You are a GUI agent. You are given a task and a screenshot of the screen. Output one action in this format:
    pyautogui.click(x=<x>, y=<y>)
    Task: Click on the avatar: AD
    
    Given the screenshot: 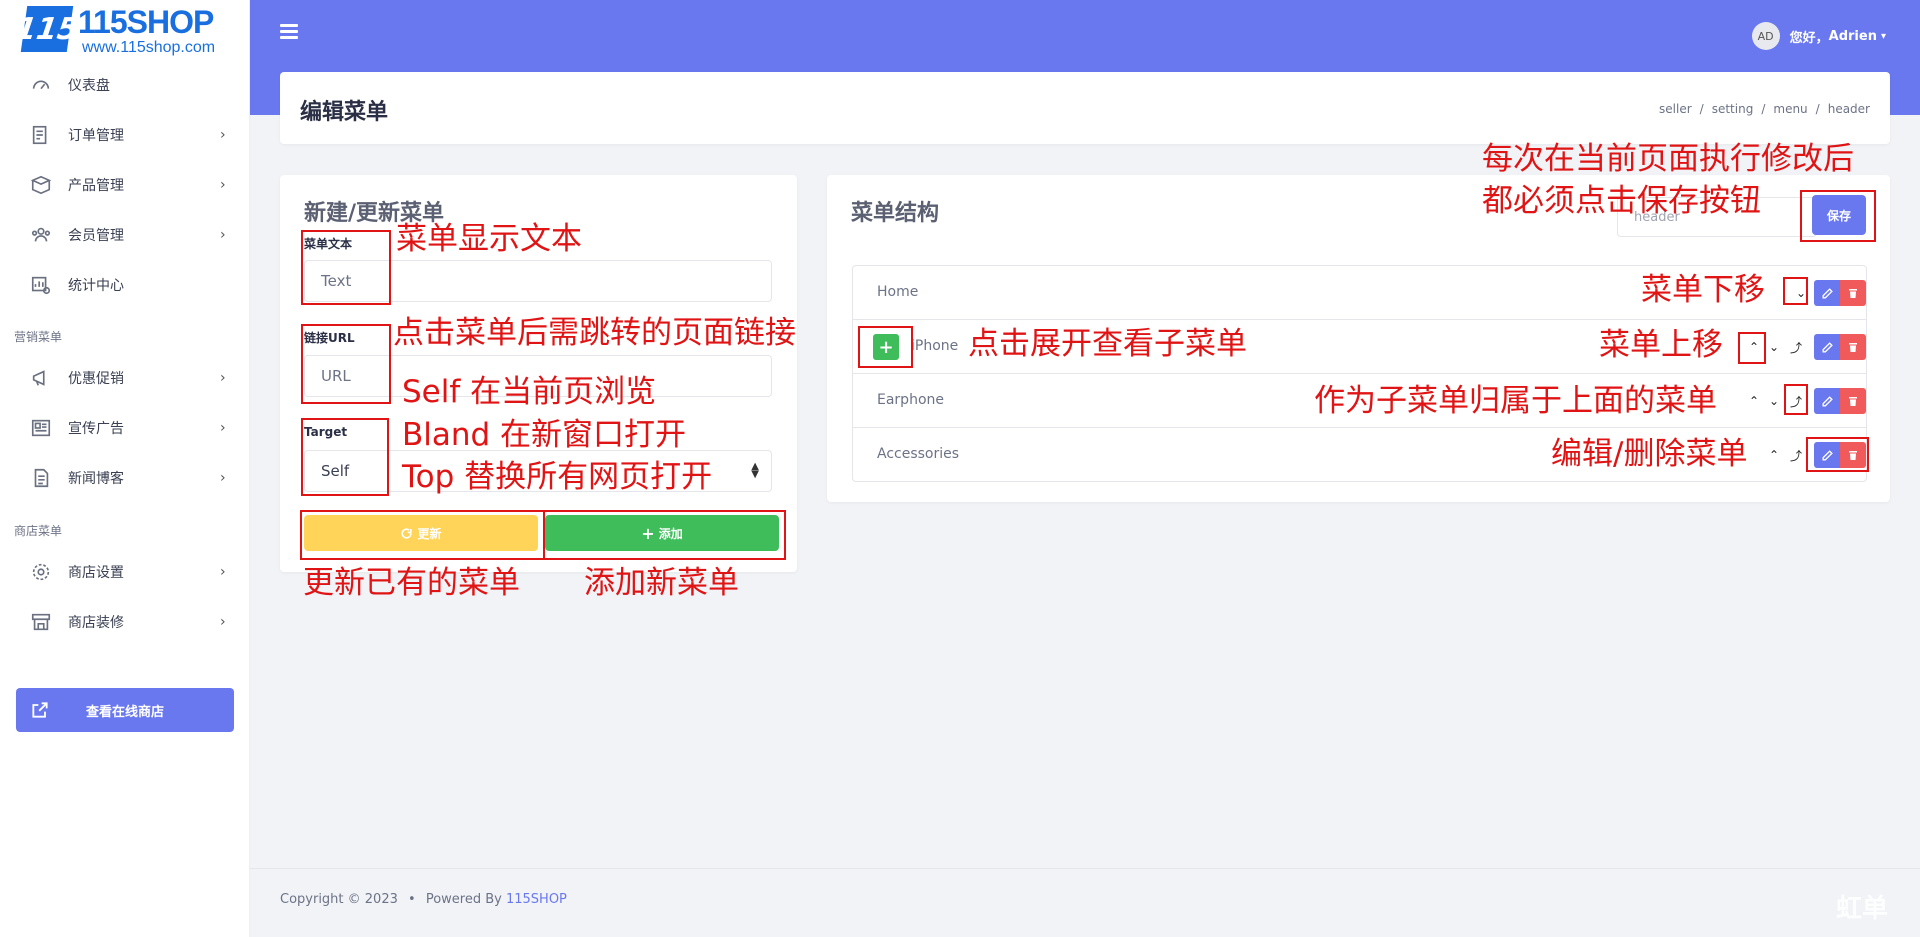 What is the action you would take?
    pyautogui.click(x=1765, y=36)
    